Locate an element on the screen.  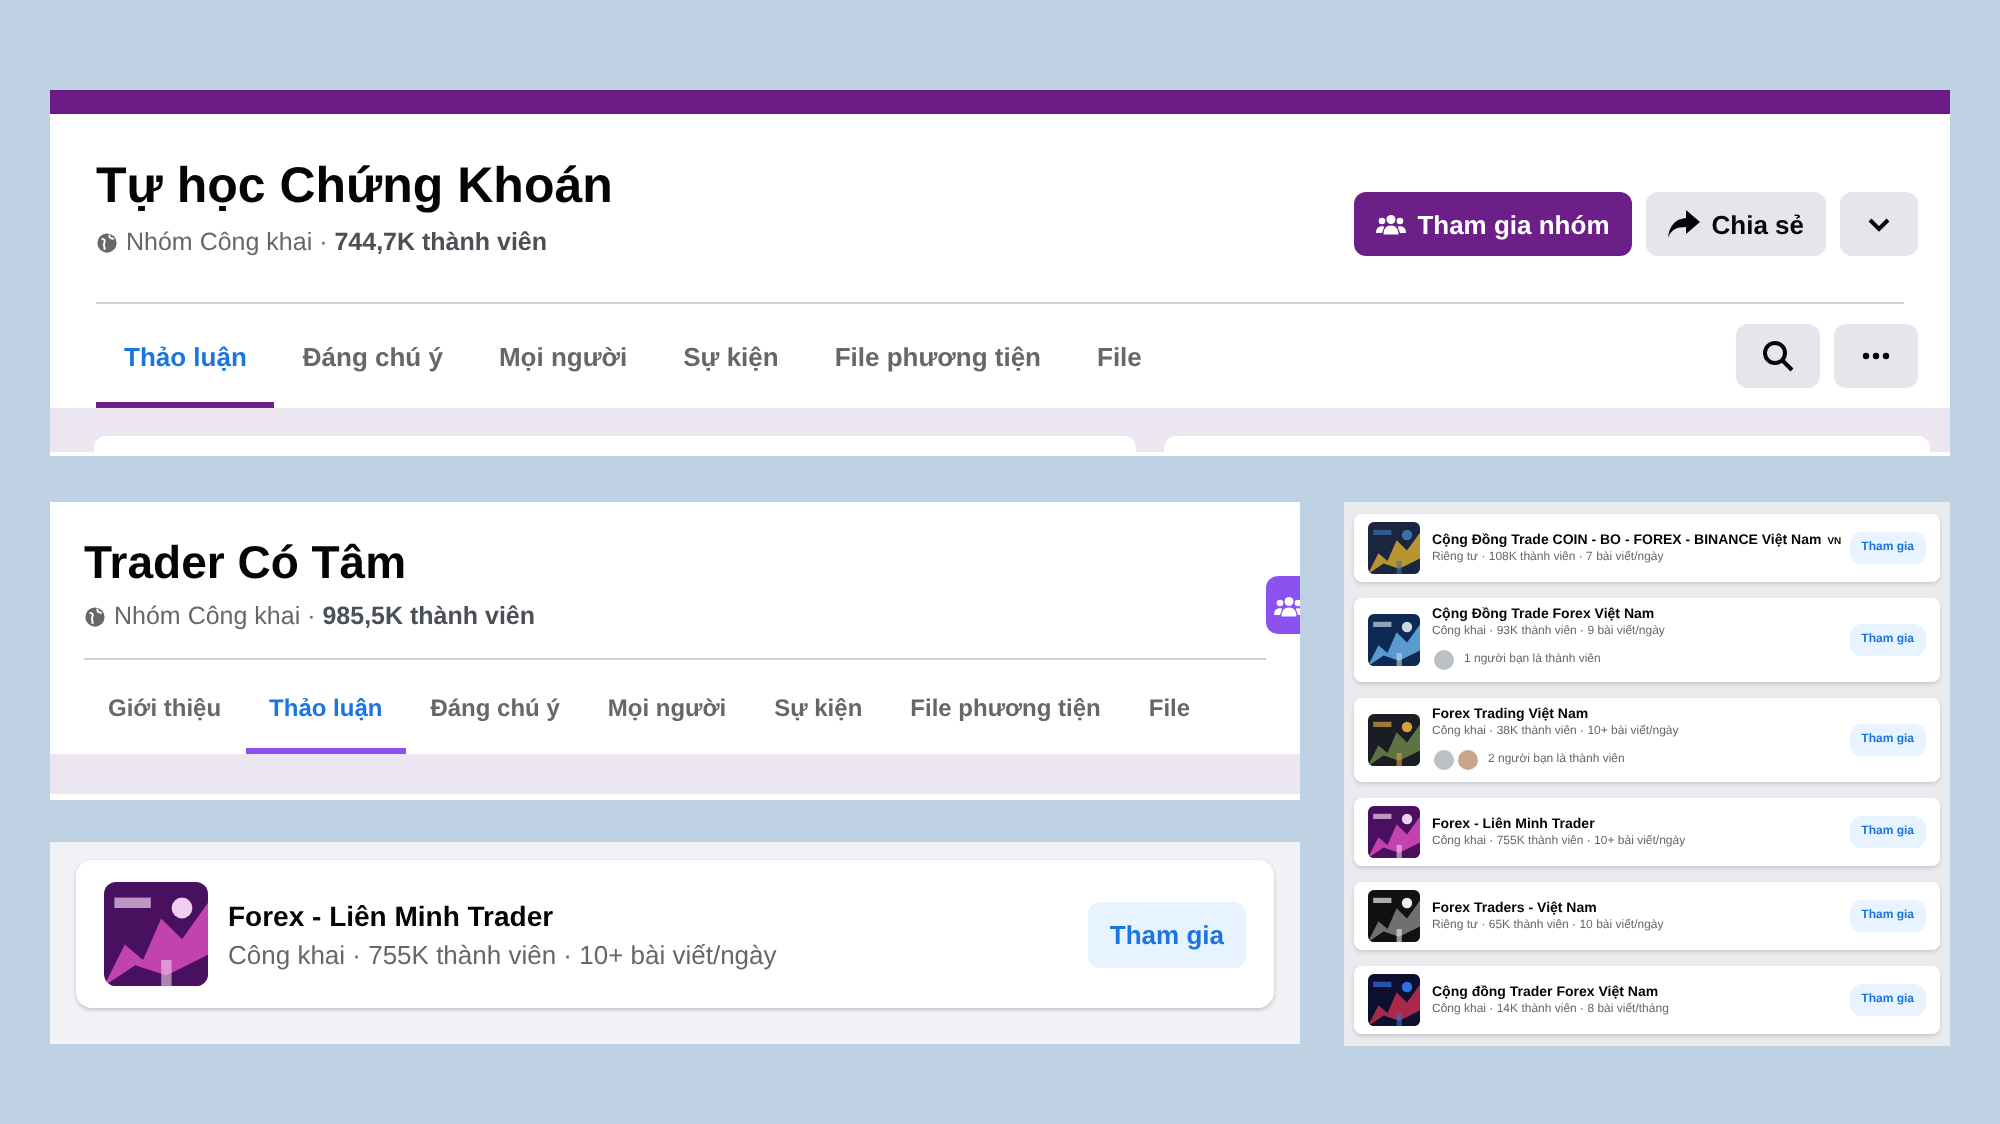
group-title: Trader Có Tâm is located at coordinates (246, 563).